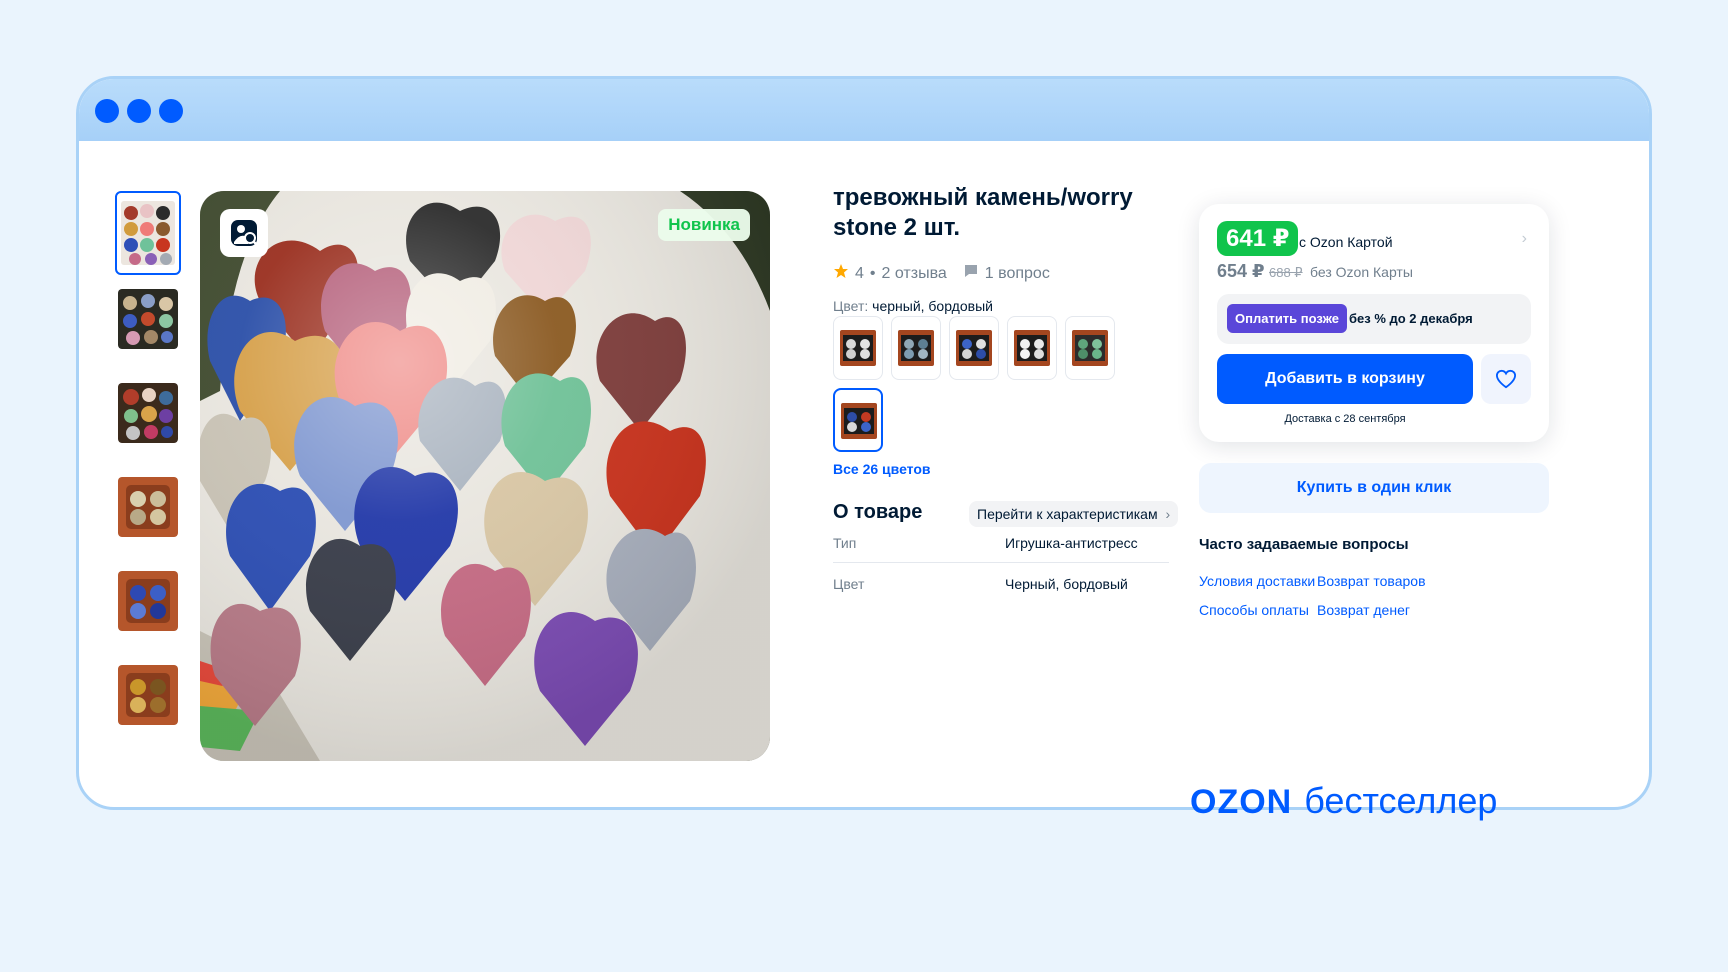 Image resolution: width=1728 pixels, height=972 pixels. What do you see at coordinates (1345, 419) in the screenshot?
I see `delivery-info: Доставка с 28 сентября` at bounding box center [1345, 419].